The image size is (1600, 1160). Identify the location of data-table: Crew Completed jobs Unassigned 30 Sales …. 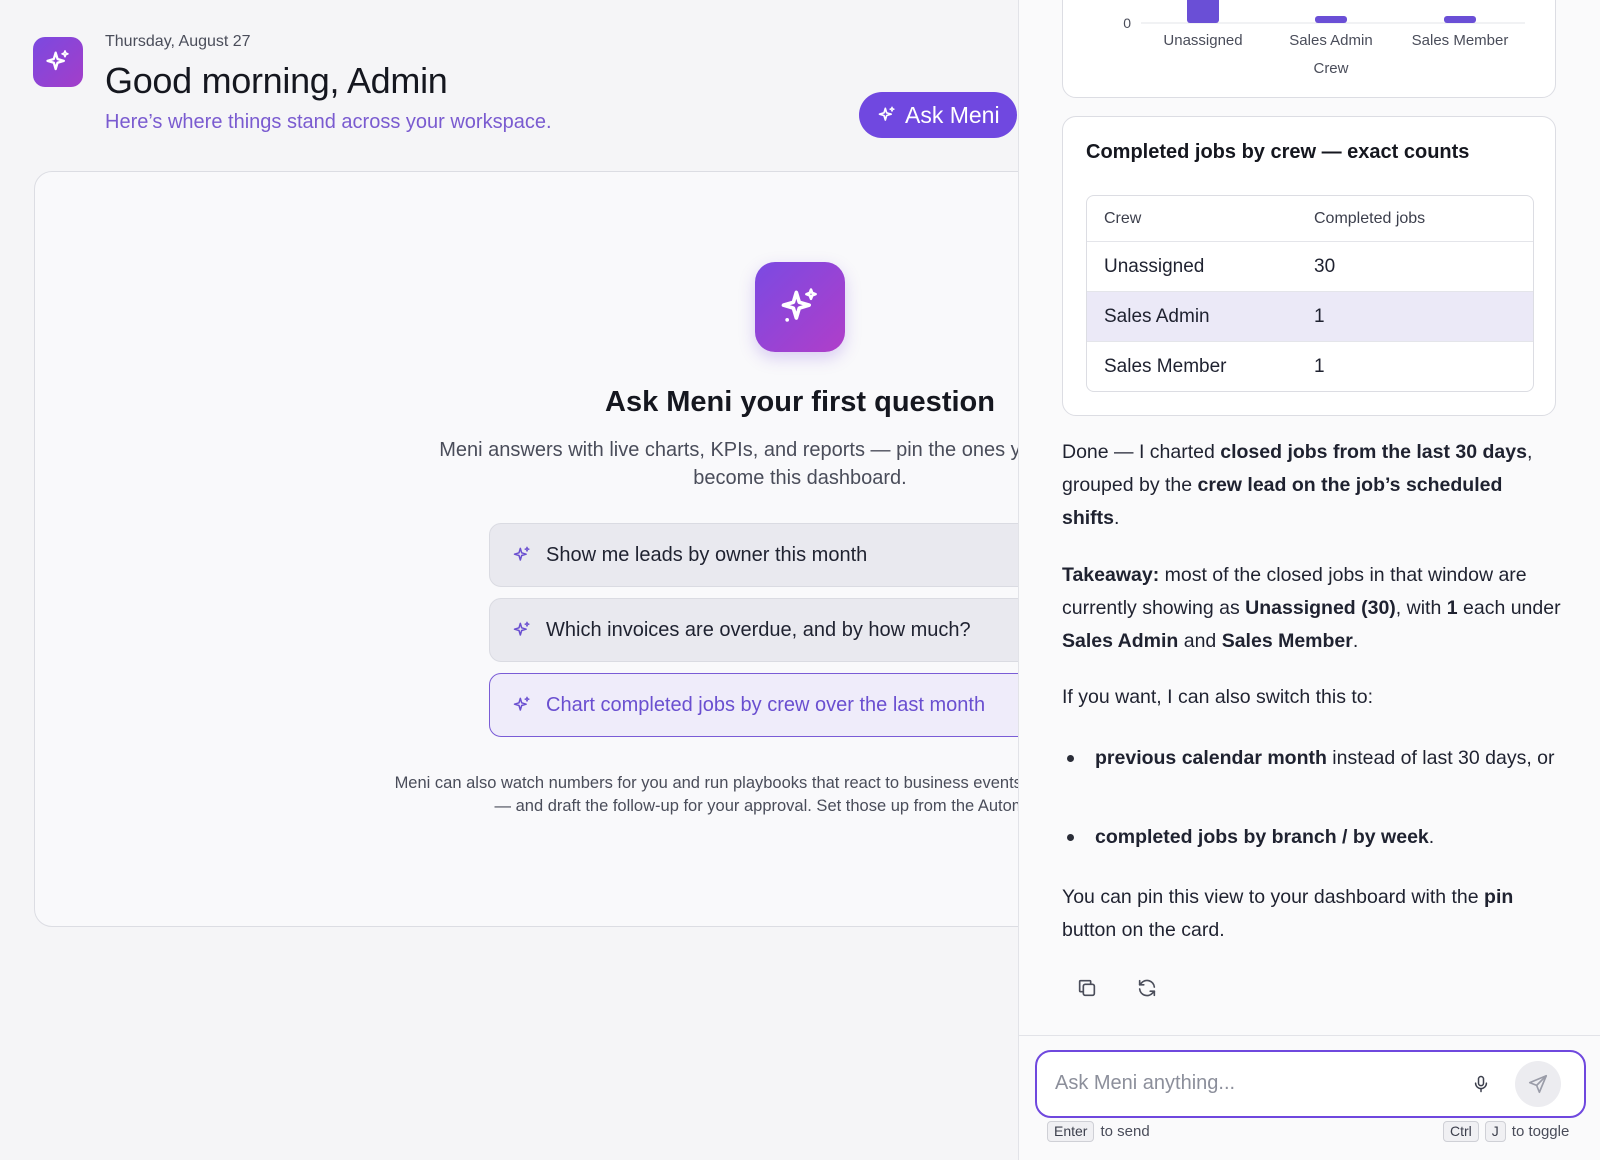
(1310, 293).